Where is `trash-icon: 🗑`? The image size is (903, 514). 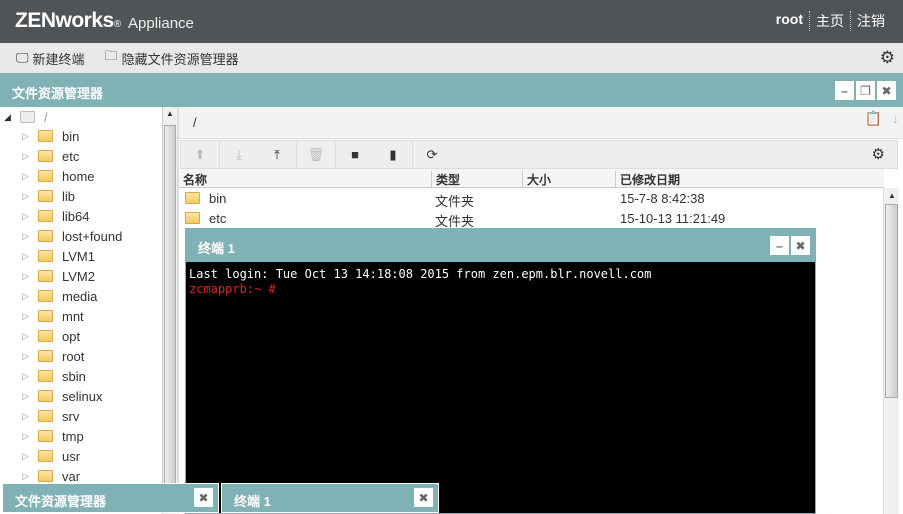
trash-icon: 🗑 is located at coordinates (316, 155).